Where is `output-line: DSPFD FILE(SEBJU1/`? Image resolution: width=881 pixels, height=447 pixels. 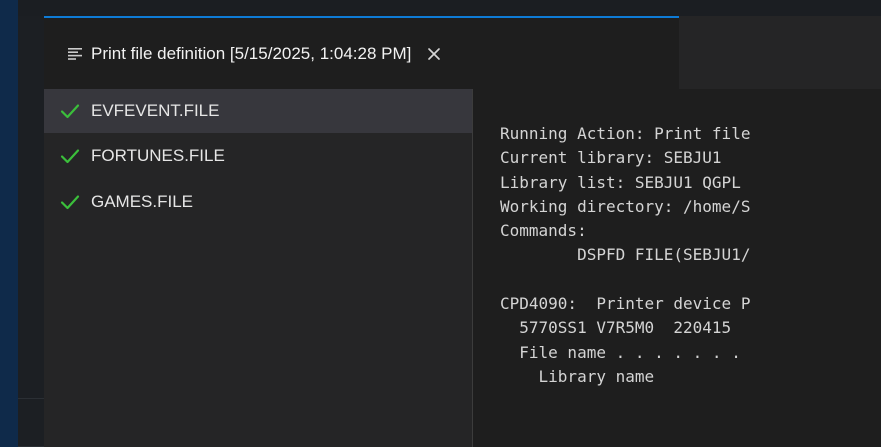
output-line: DSPFD FILE(SEBJU1/ is located at coordinates (625, 255).